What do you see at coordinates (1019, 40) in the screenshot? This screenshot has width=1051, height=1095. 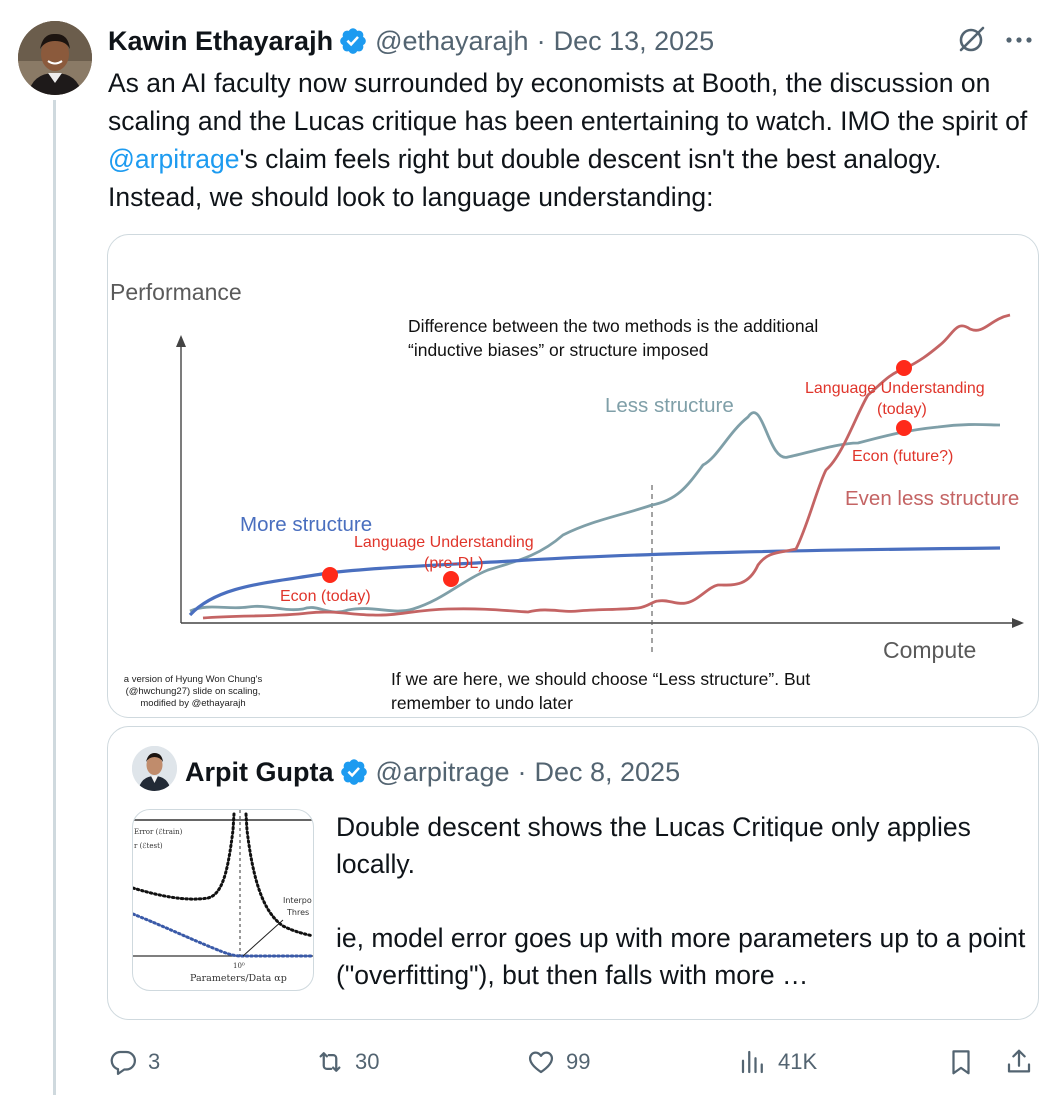 I see `more-icon` at bounding box center [1019, 40].